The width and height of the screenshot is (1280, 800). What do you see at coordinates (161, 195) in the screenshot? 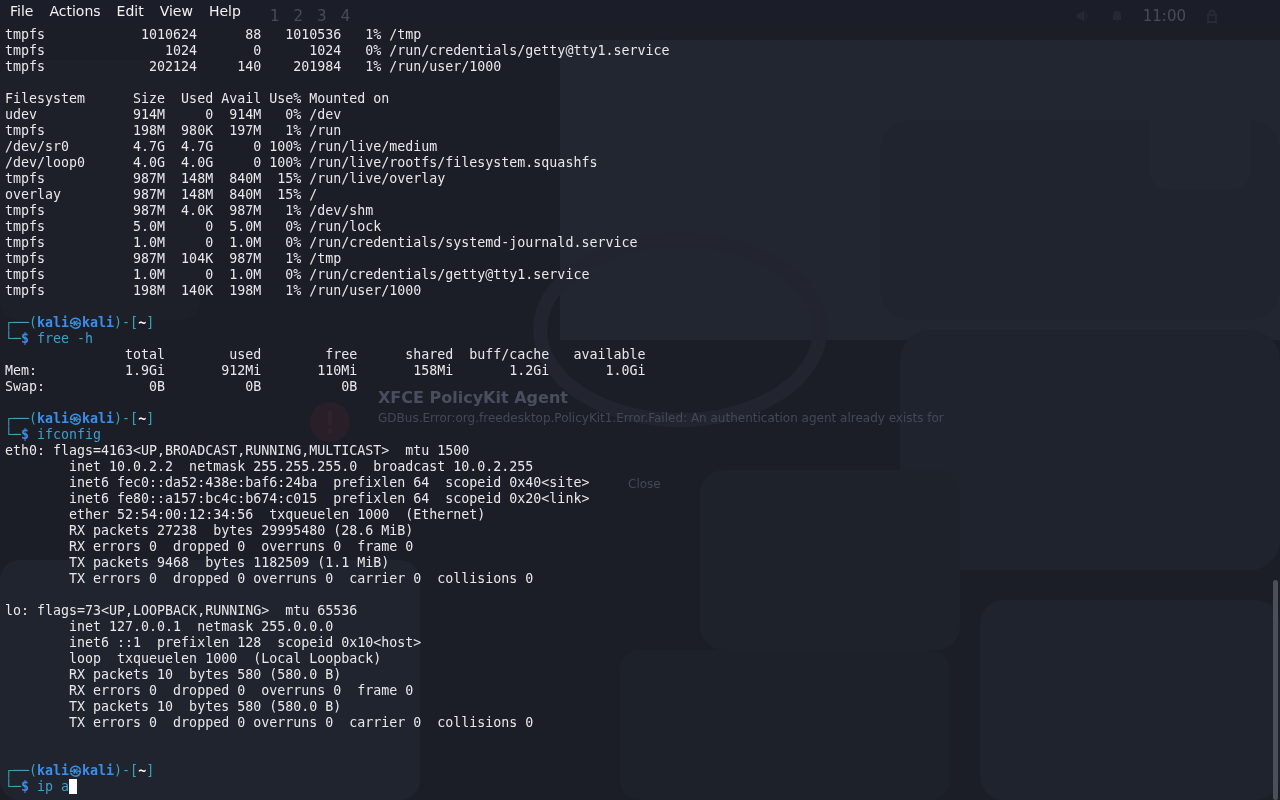
I see `terminal-line: overlay 987M 148M 840M 15% /` at bounding box center [161, 195].